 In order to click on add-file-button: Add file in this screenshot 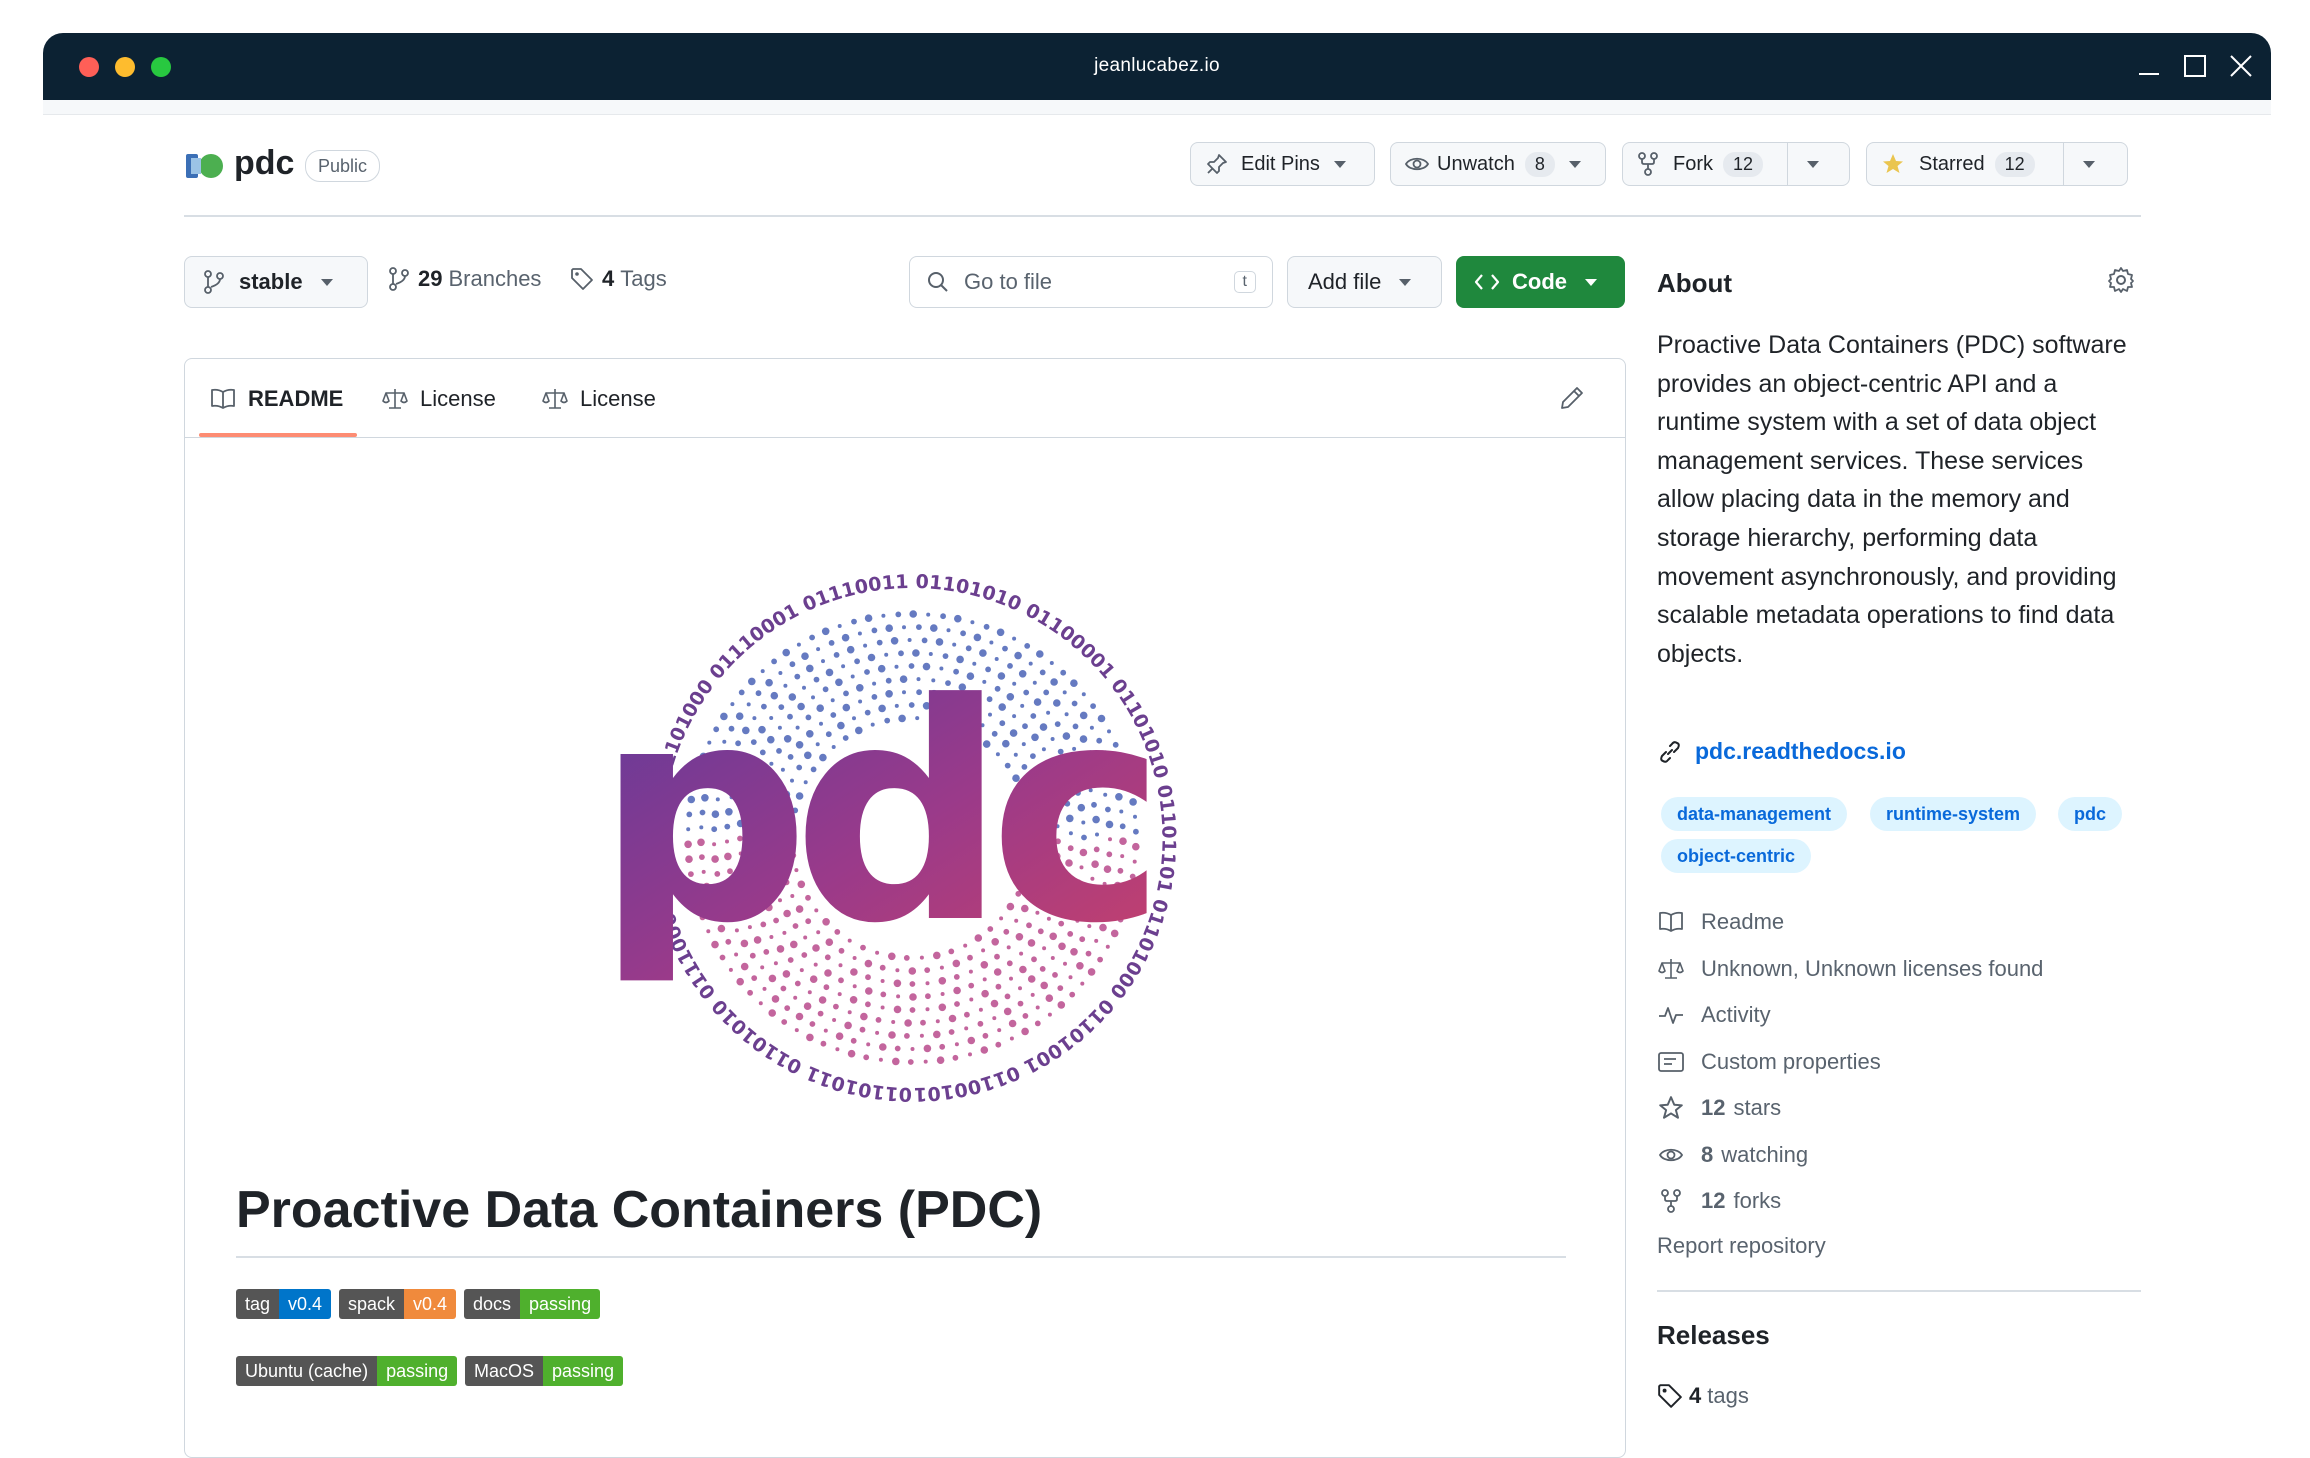, I will do `click(1364, 282)`.